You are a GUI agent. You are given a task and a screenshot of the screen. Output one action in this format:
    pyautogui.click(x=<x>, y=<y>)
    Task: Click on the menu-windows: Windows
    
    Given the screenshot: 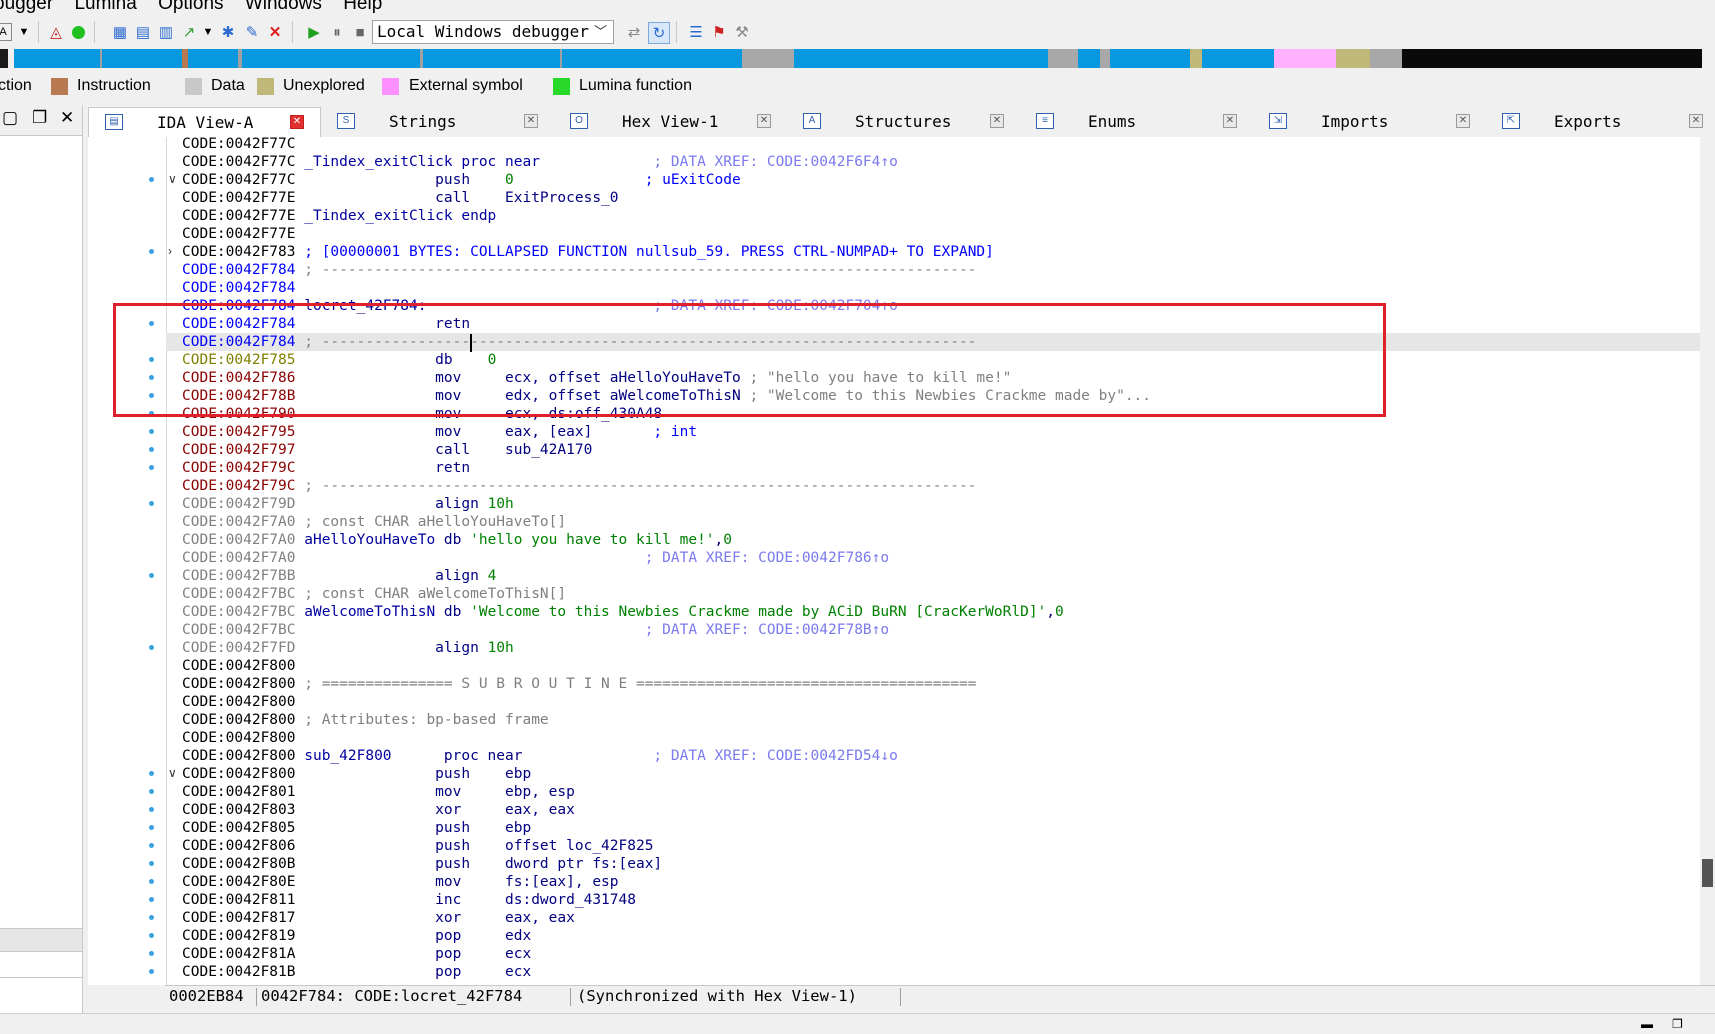 What is the action you would take?
    pyautogui.click(x=283, y=7)
    